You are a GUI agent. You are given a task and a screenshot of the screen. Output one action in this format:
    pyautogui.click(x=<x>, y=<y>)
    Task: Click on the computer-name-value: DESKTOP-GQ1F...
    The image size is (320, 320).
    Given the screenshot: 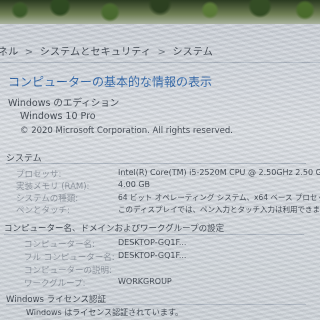 What is the action you would take?
    pyautogui.click(x=152, y=242)
    